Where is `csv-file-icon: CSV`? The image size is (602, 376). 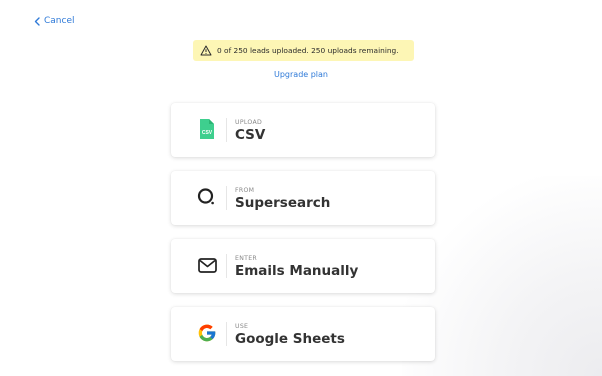 csv-file-icon: CSV is located at coordinates (207, 129).